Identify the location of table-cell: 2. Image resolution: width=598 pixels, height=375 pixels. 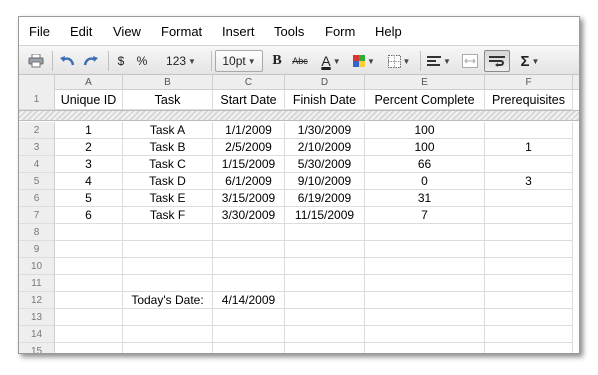
(89, 147).